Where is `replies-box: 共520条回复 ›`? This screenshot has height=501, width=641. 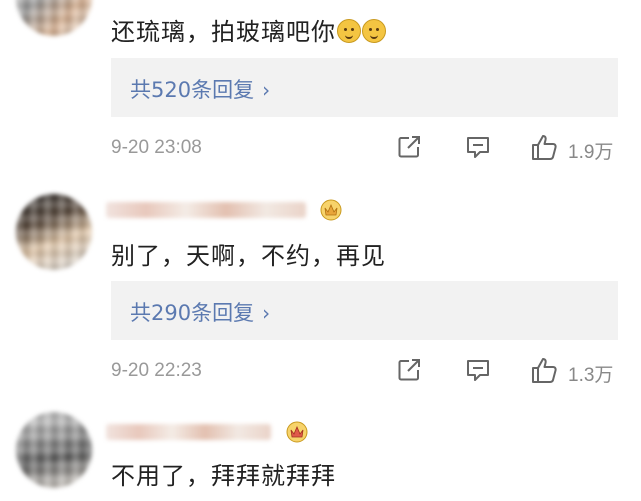
replies-box: 共520条回复 › is located at coordinates (364, 87).